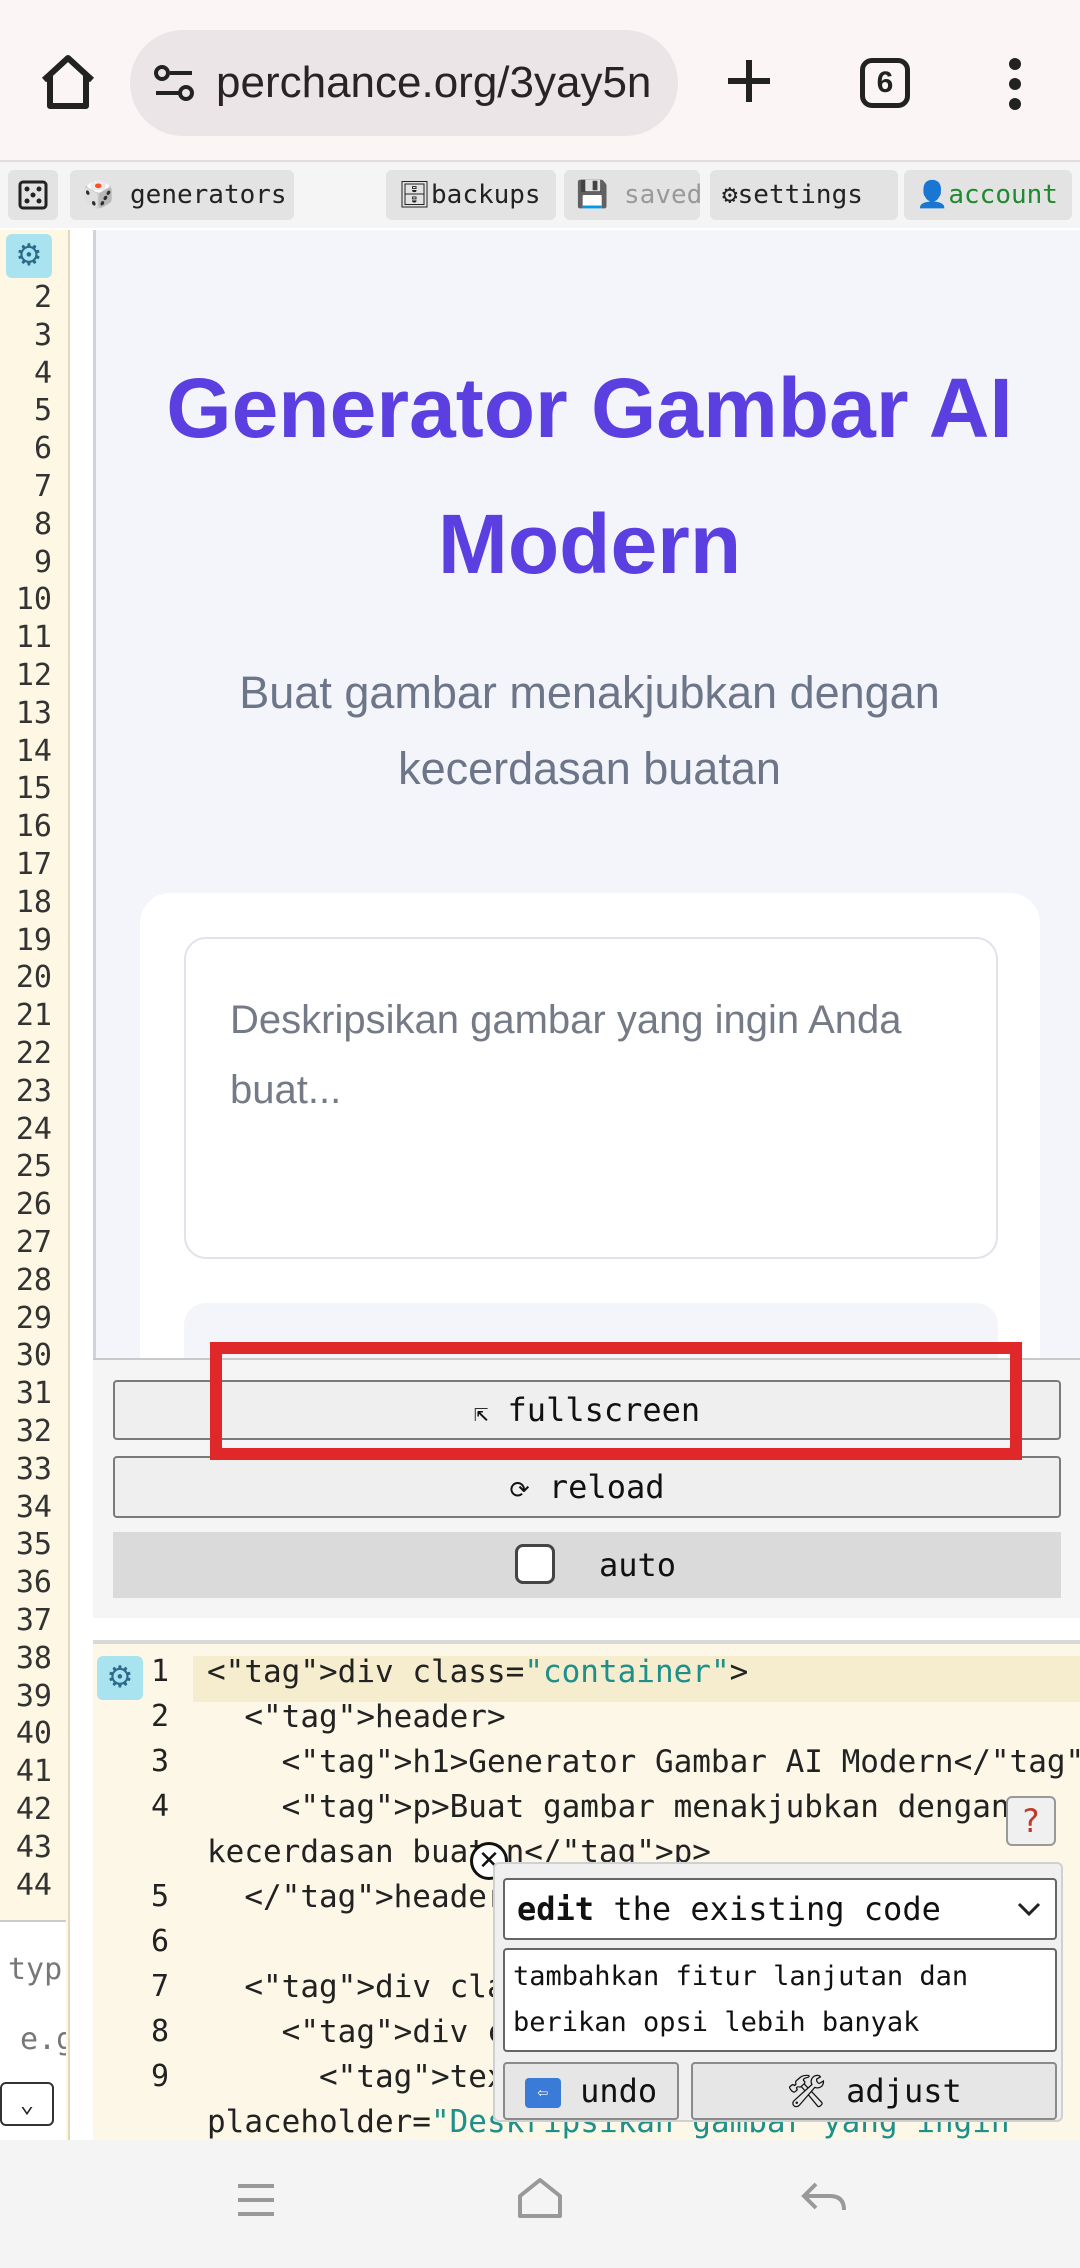 The height and width of the screenshot is (2268, 1080). I want to click on fragment-dropdown: ⌄, so click(27, 2104).